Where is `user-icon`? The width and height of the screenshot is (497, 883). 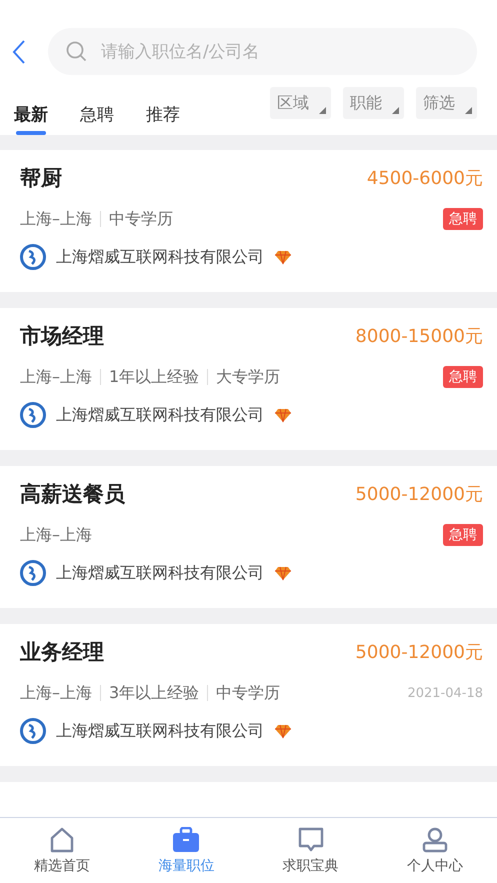 user-icon is located at coordinates (435, 839).